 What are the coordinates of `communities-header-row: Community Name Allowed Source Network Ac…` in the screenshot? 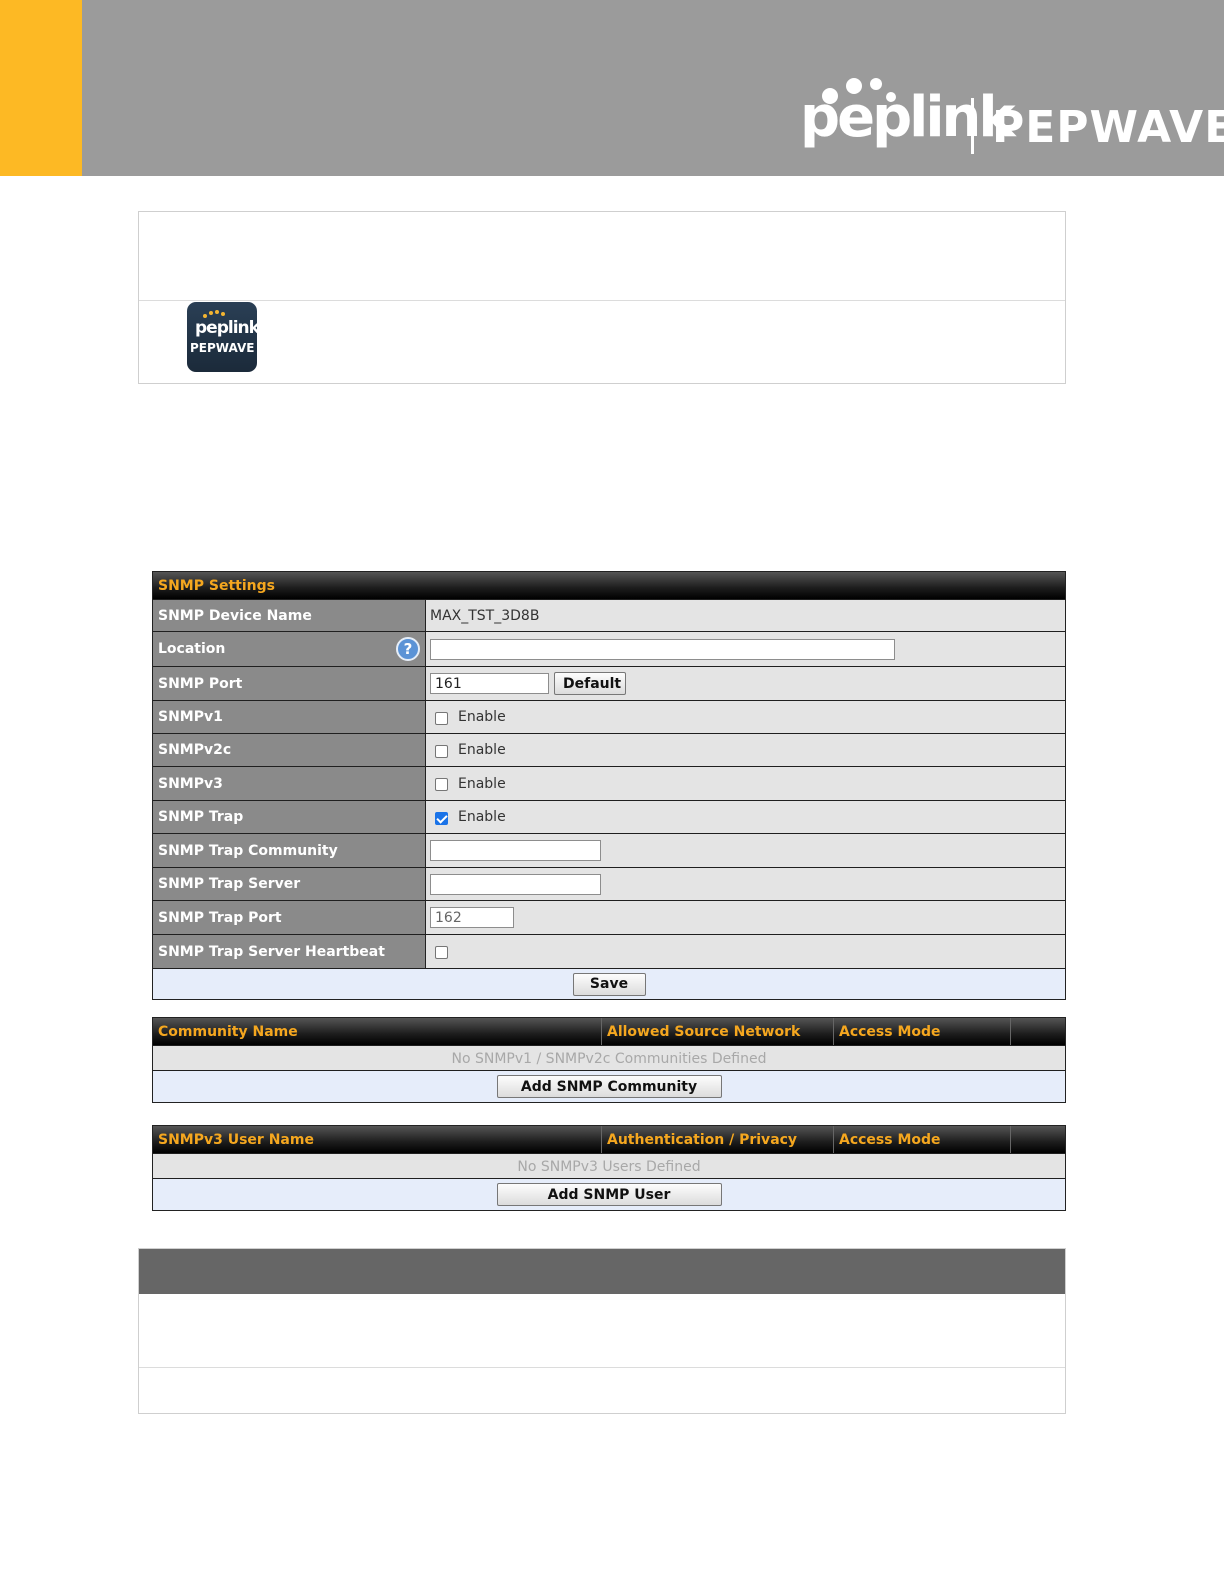 It's located at (609, 1031).